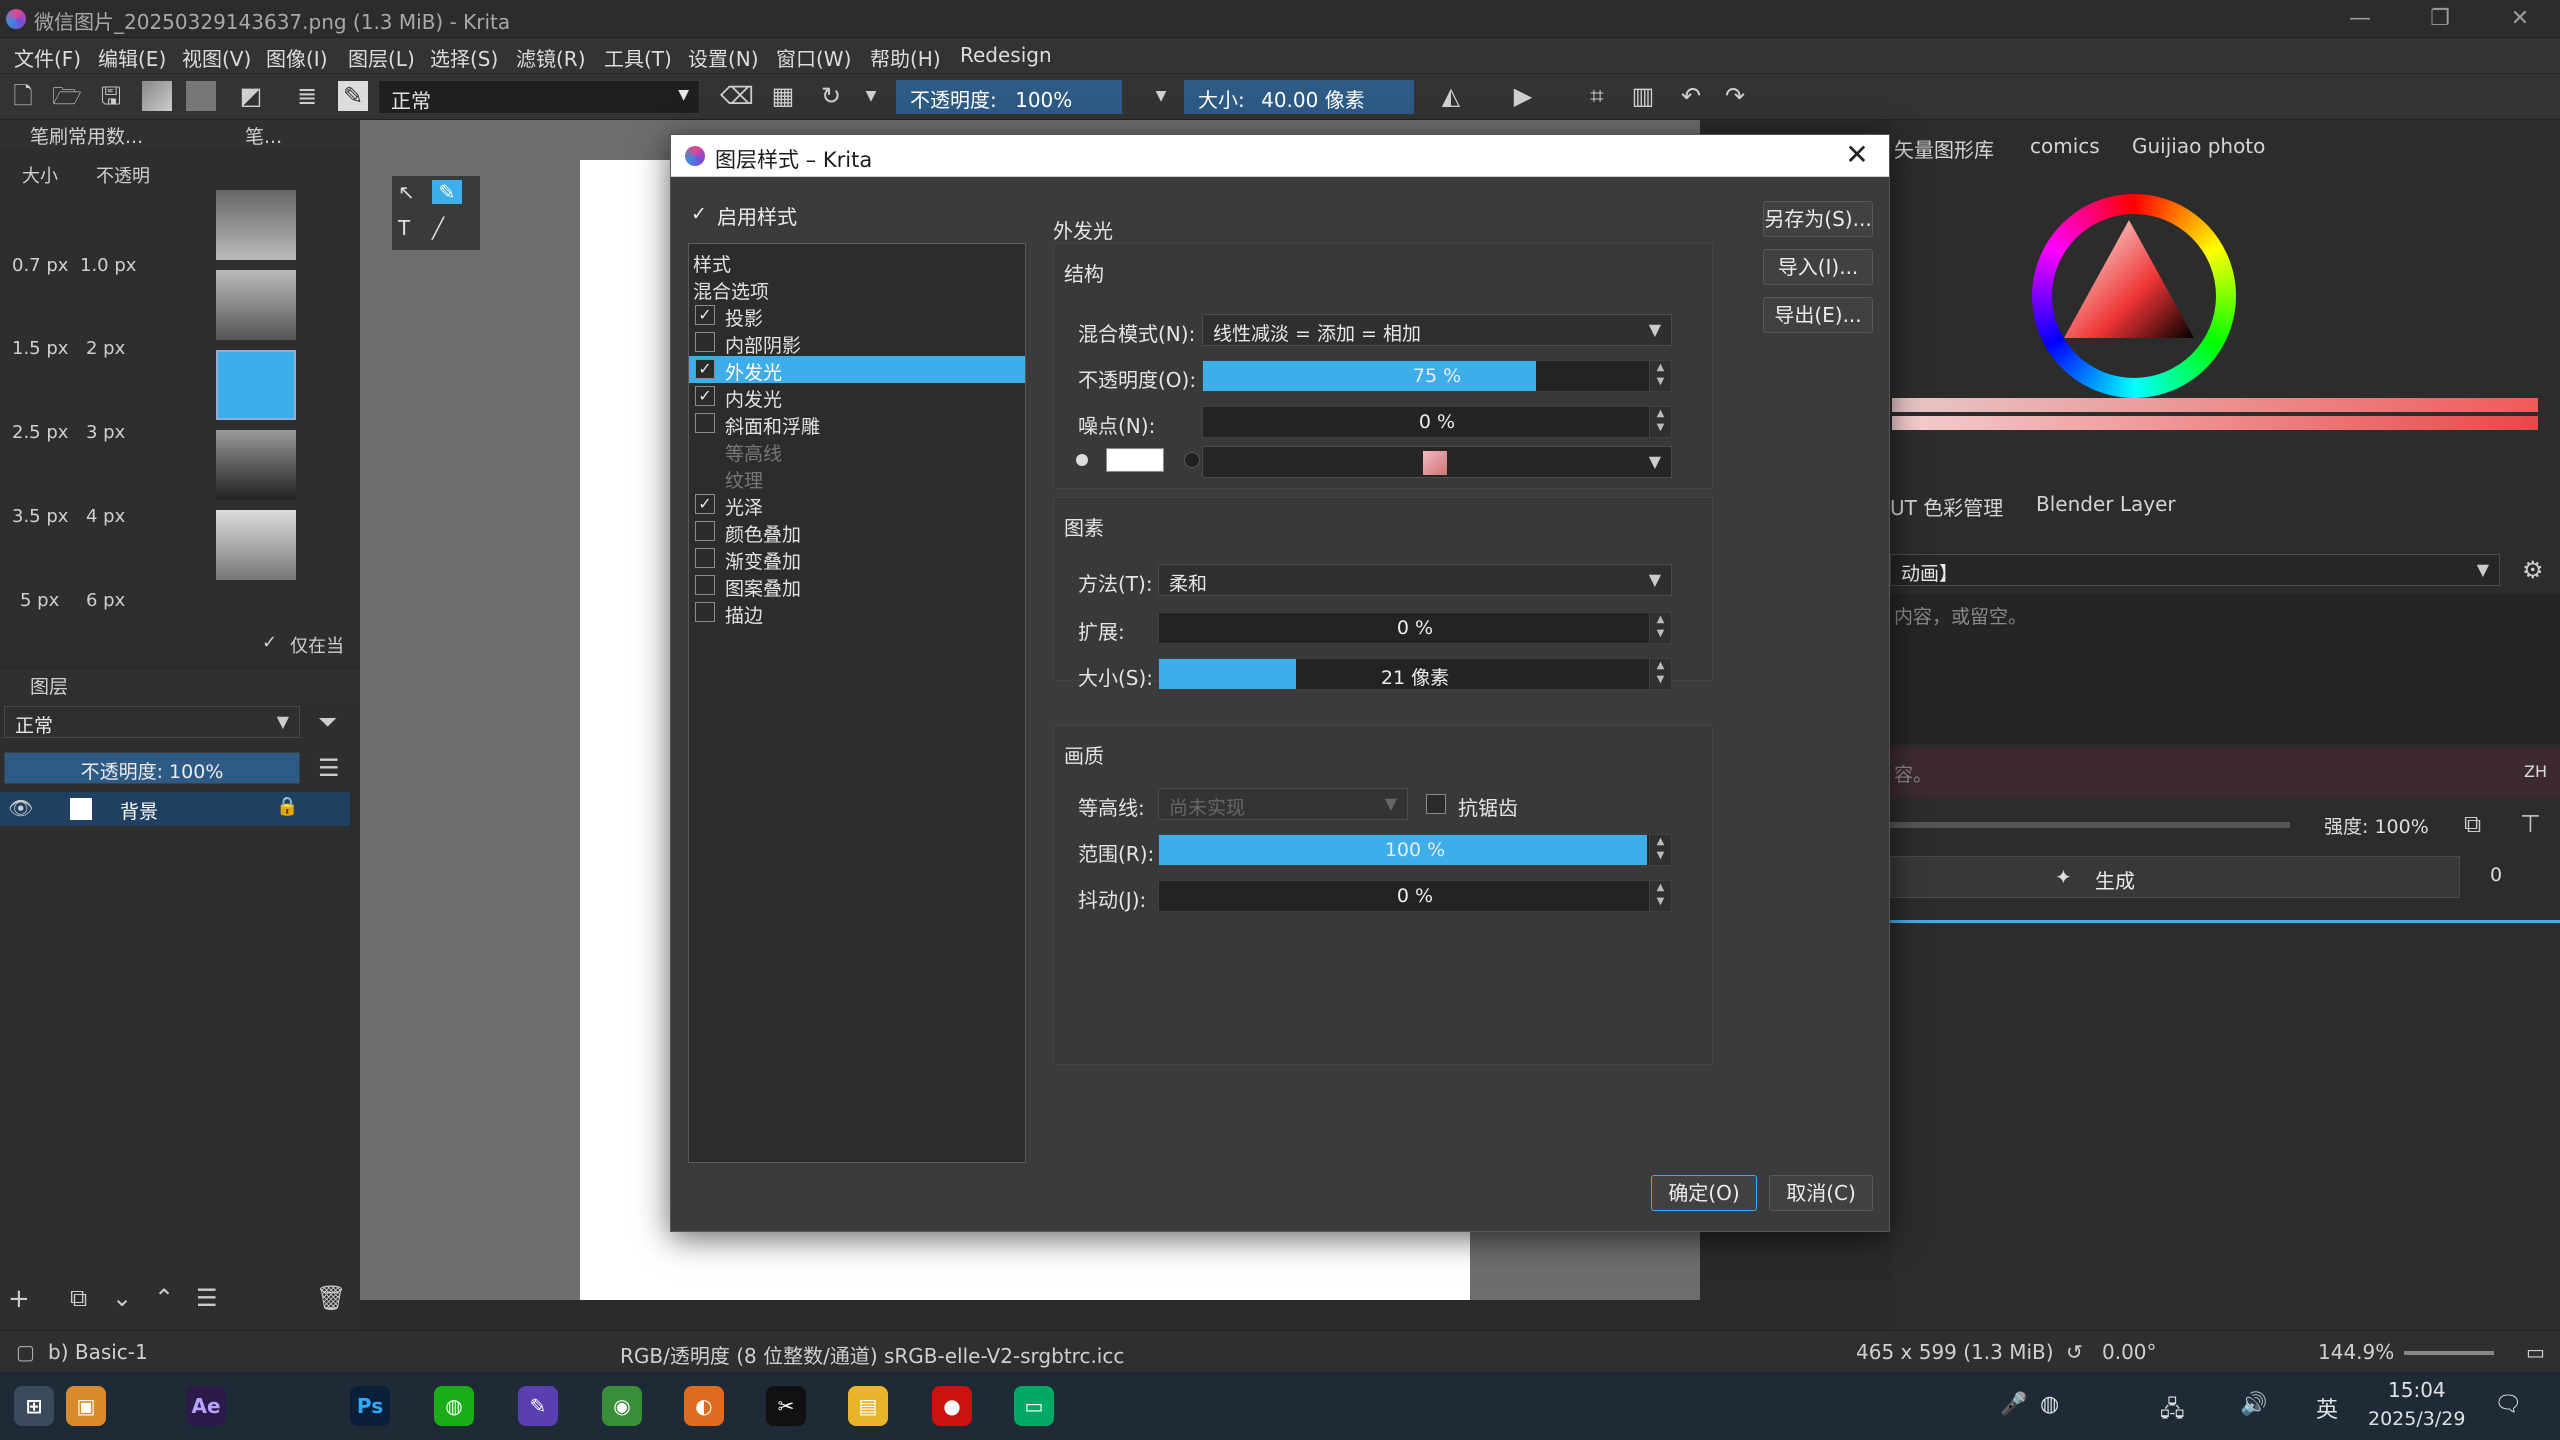  I want to click on brush-preset-icon: ✎, so click(353, 96).